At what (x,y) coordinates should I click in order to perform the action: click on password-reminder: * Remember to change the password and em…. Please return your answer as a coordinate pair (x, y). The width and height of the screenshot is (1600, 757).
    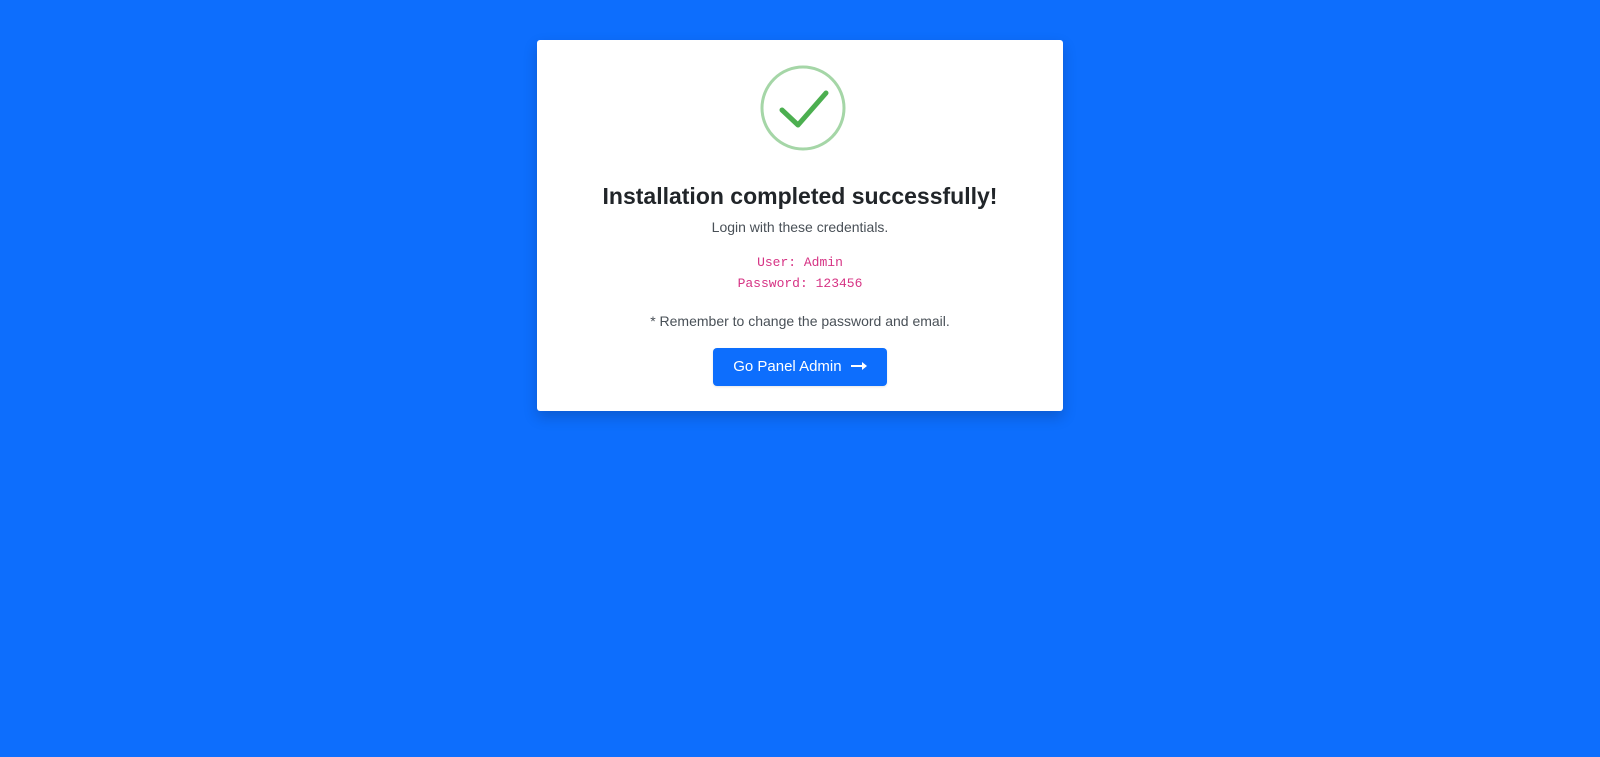
    Looking at the image, I should click on (800, 321).